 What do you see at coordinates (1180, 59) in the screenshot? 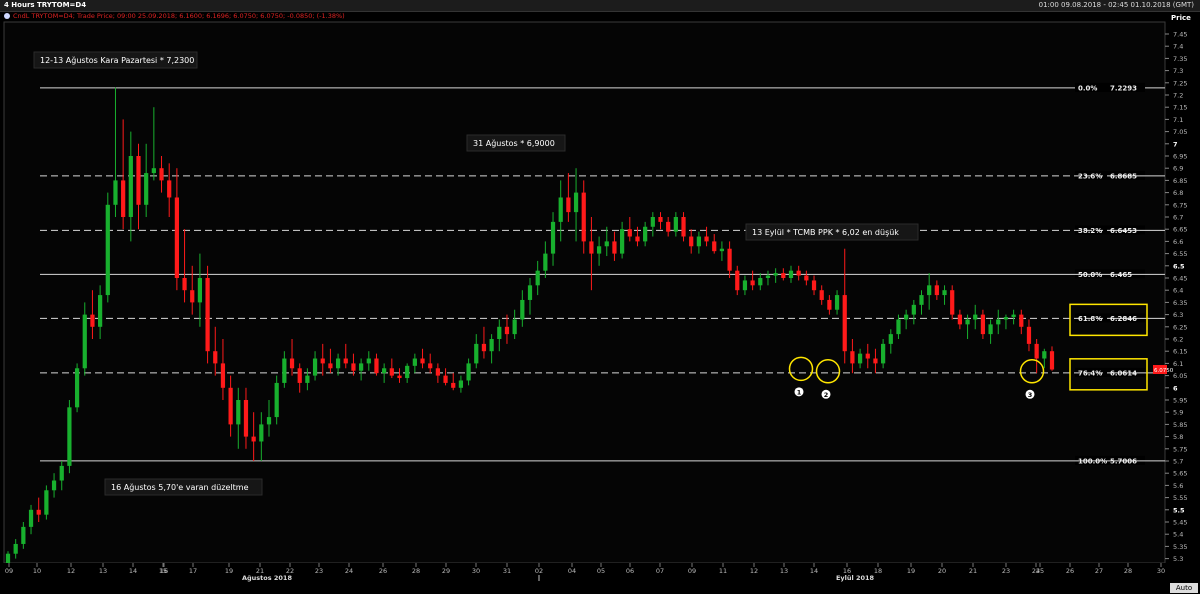
I see `y-tick-label: 7.35` at bounding box center [1180, 59].